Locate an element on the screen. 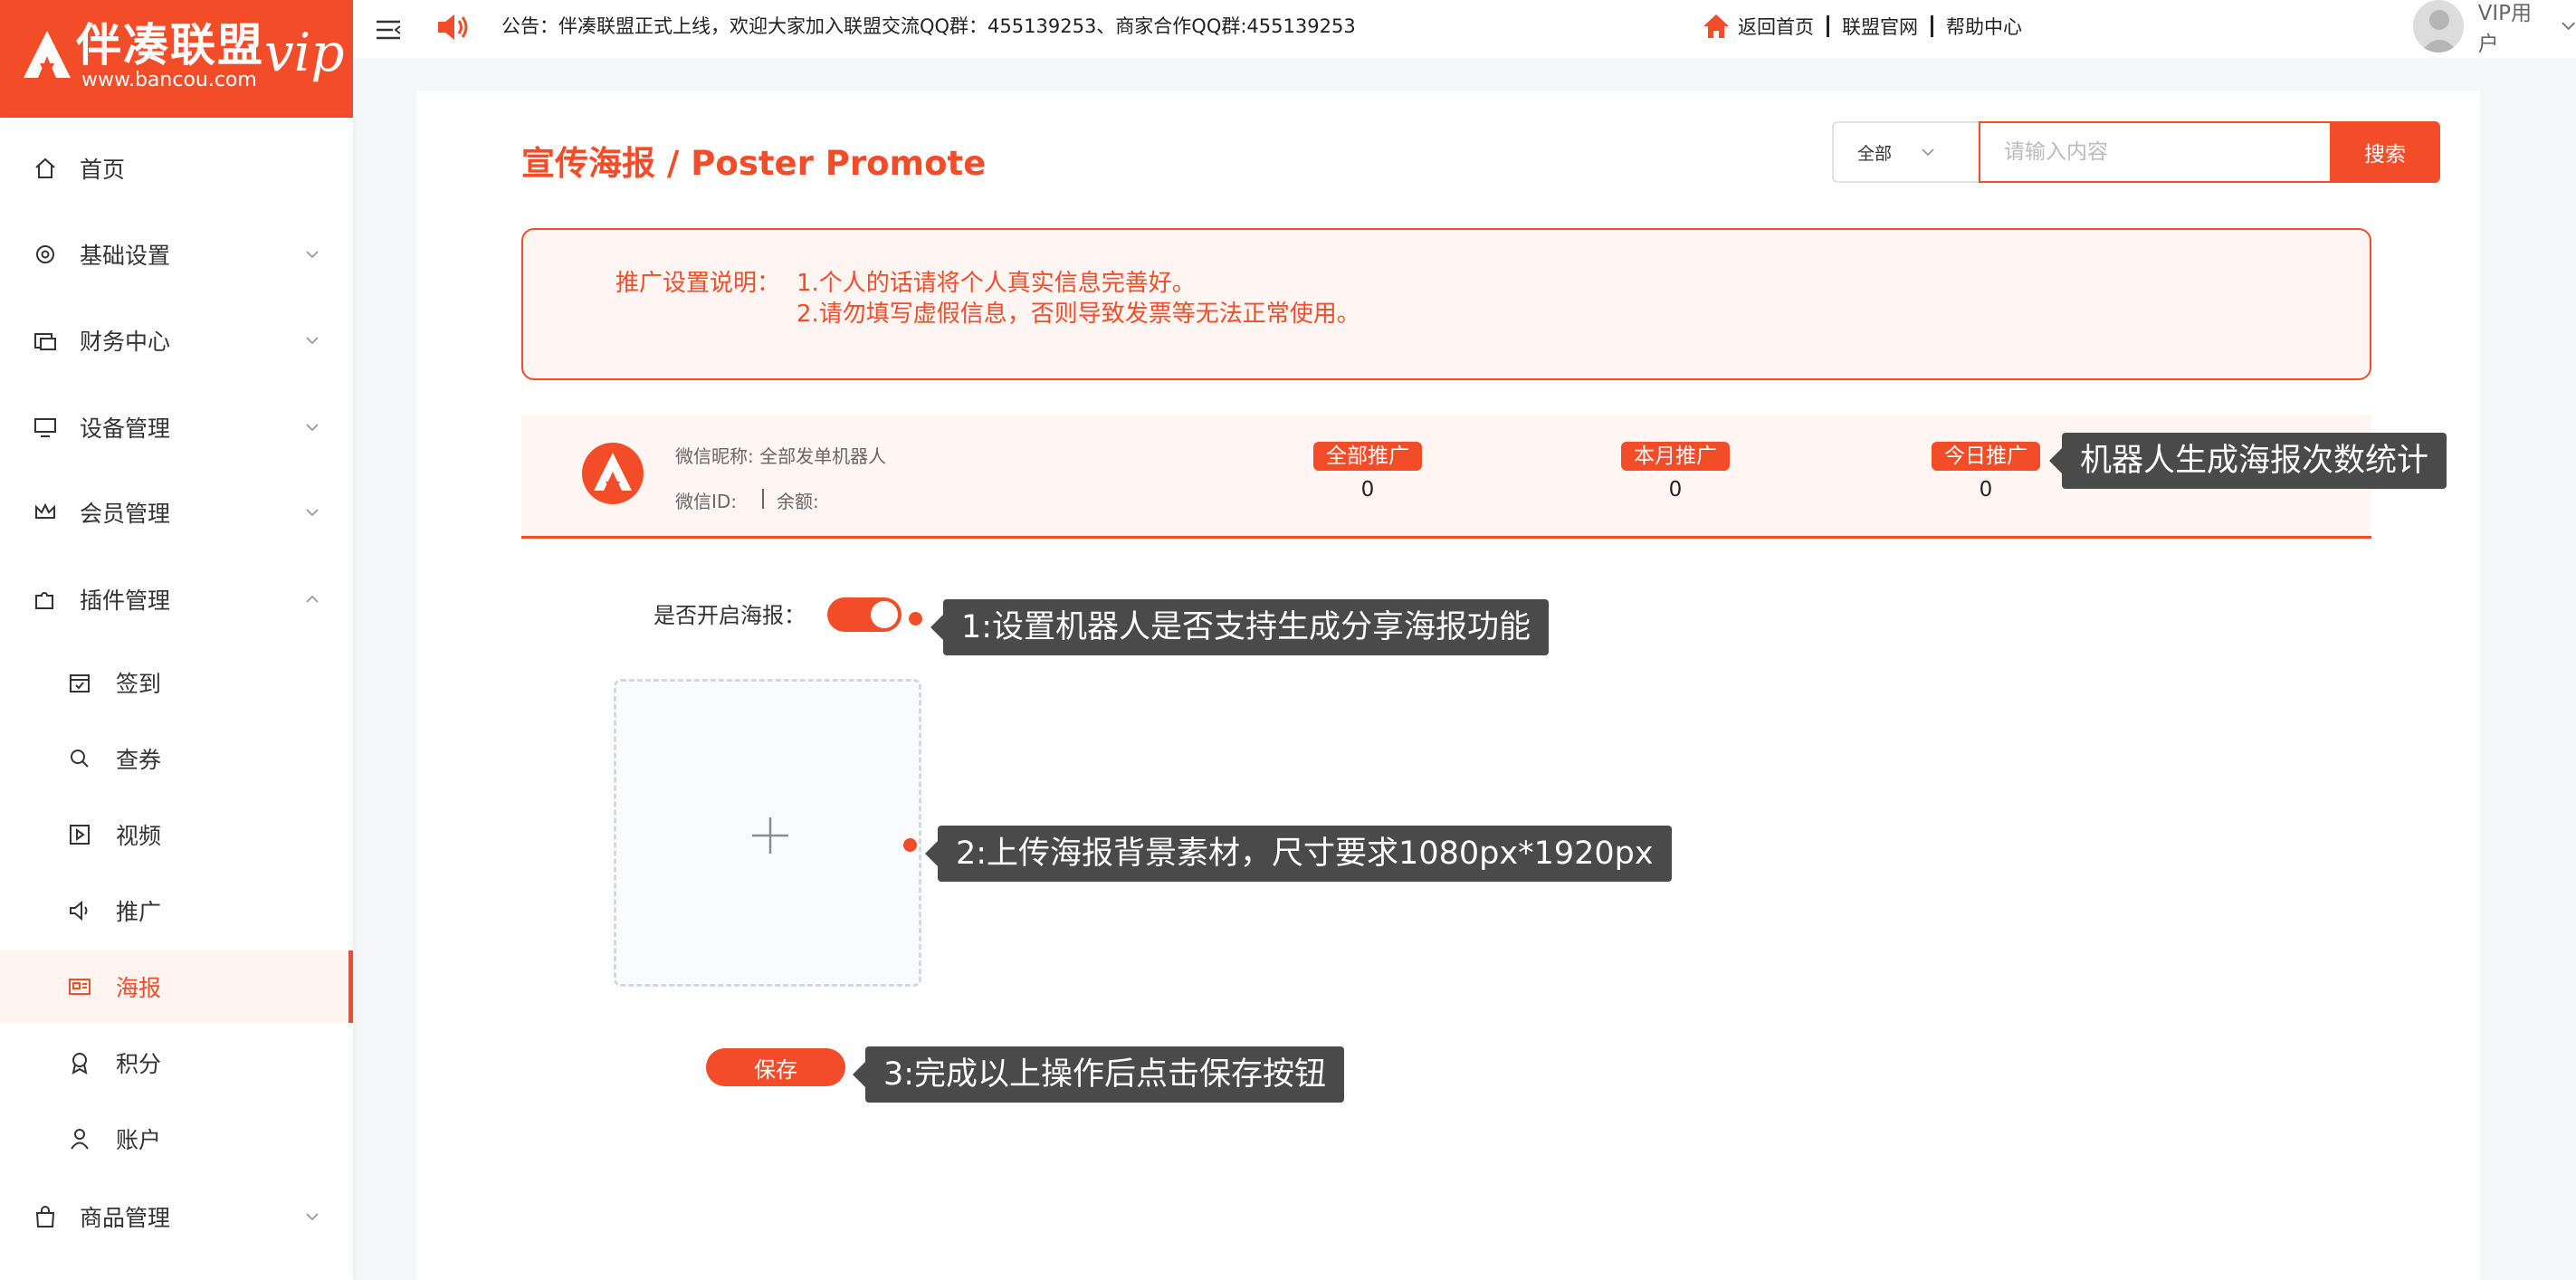 Image resolution: width=2576 pixels, height=1280 pixels. search-bar: 全部 搜索 is located at coordinates (2136, 152).